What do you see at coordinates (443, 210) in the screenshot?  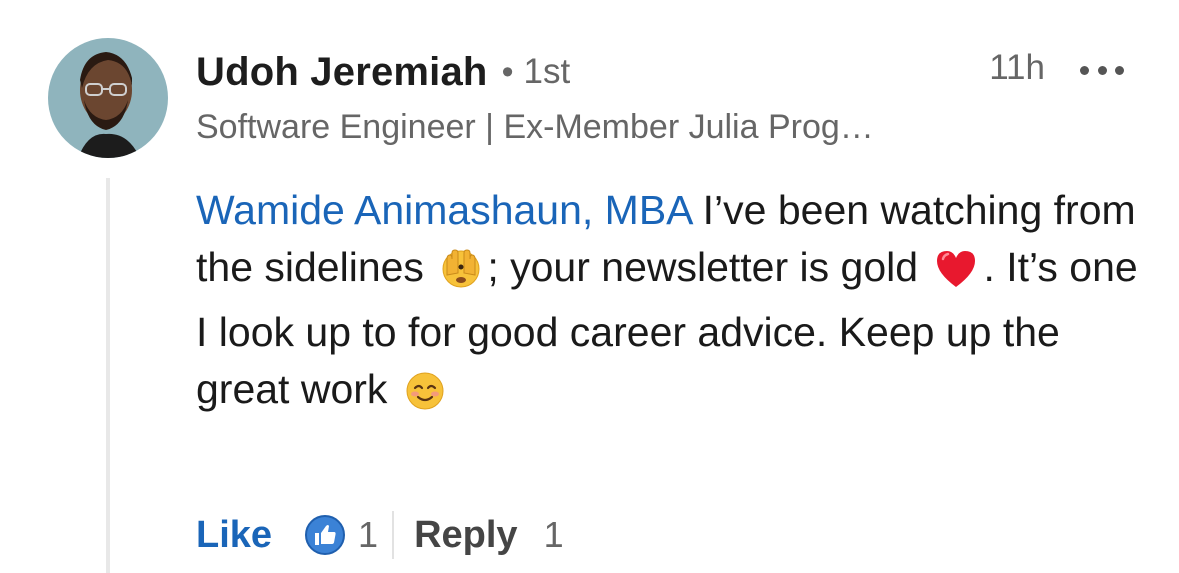 I see `mention-link: Wamide Animashaun, MBA` at bounding box center [443, 210].